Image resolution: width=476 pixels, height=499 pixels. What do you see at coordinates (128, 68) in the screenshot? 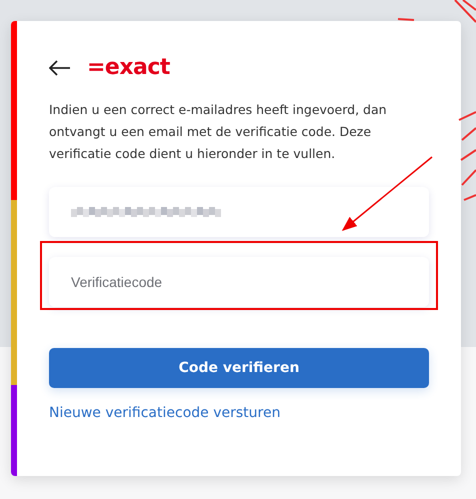
I see `logo: =exact` at bounding box center [128, 68].